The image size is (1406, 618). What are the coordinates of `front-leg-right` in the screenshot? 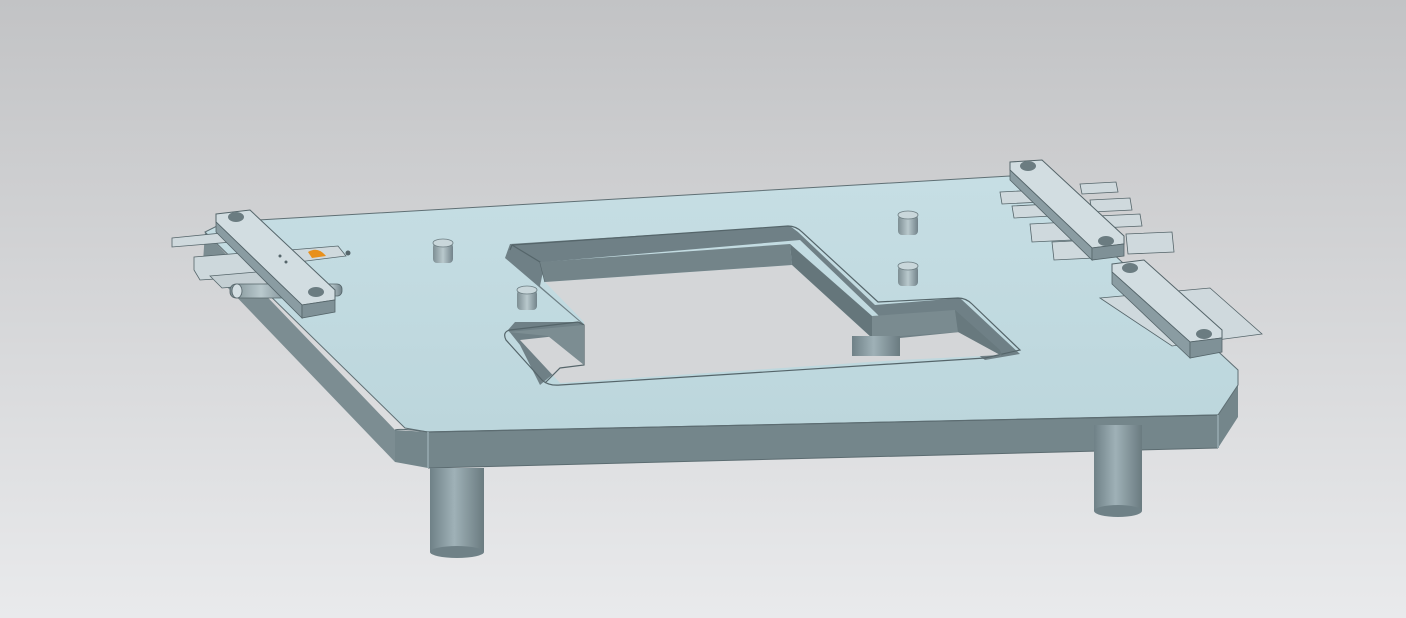 It's located at (1118, 471).